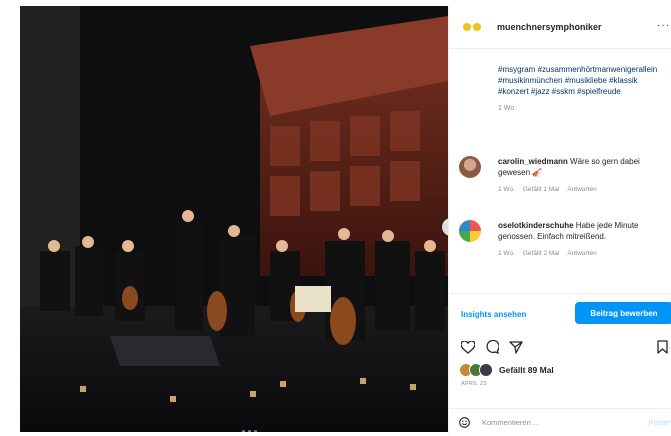  What do you see at coordinates (474, 27) in the screenshot?
I see `account-avatar` at bounding box center [474, 27].